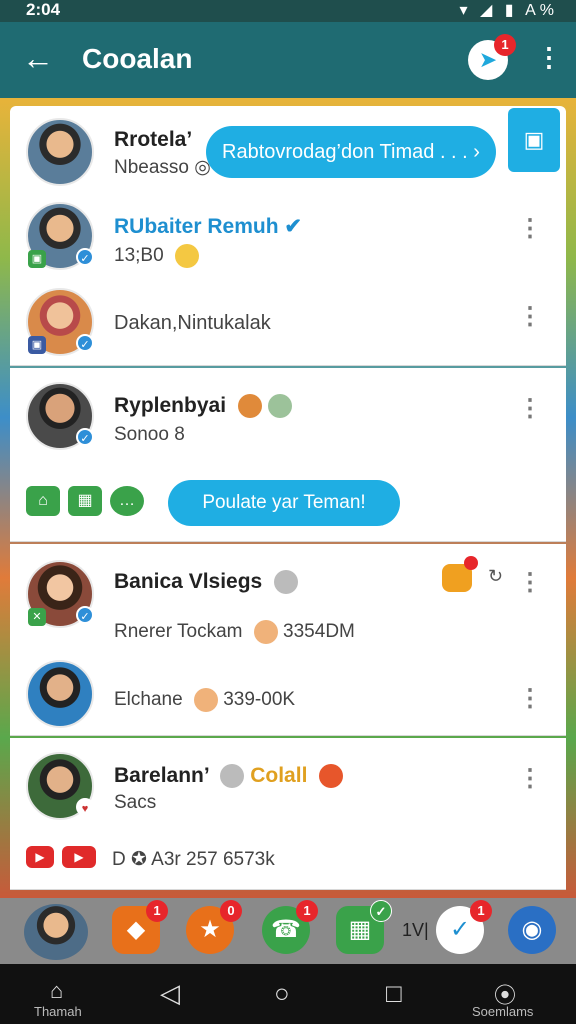 The height and width of the screenshot is (1024, 576). I want to click on dock-app-check: ✓ 1, so click(464, 927).